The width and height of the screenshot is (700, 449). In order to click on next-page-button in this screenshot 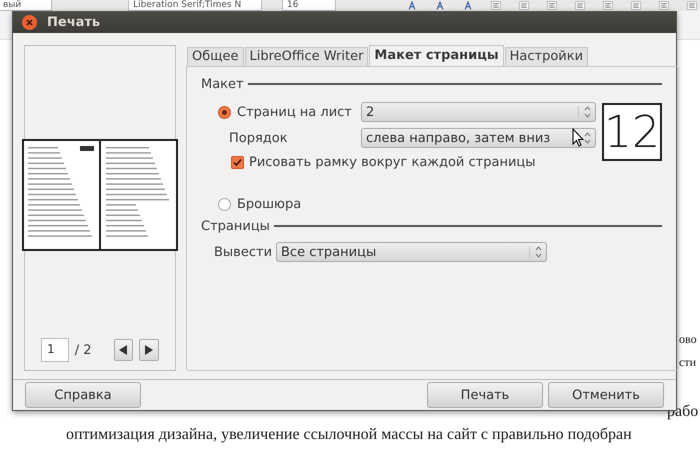, I will do `click(149, 350)`.